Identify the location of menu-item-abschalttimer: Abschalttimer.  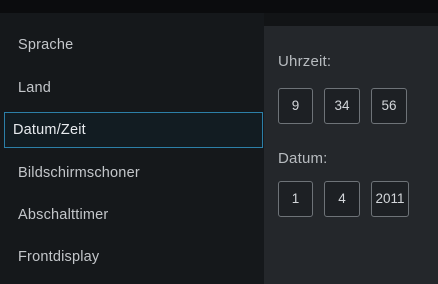
(134, 215).